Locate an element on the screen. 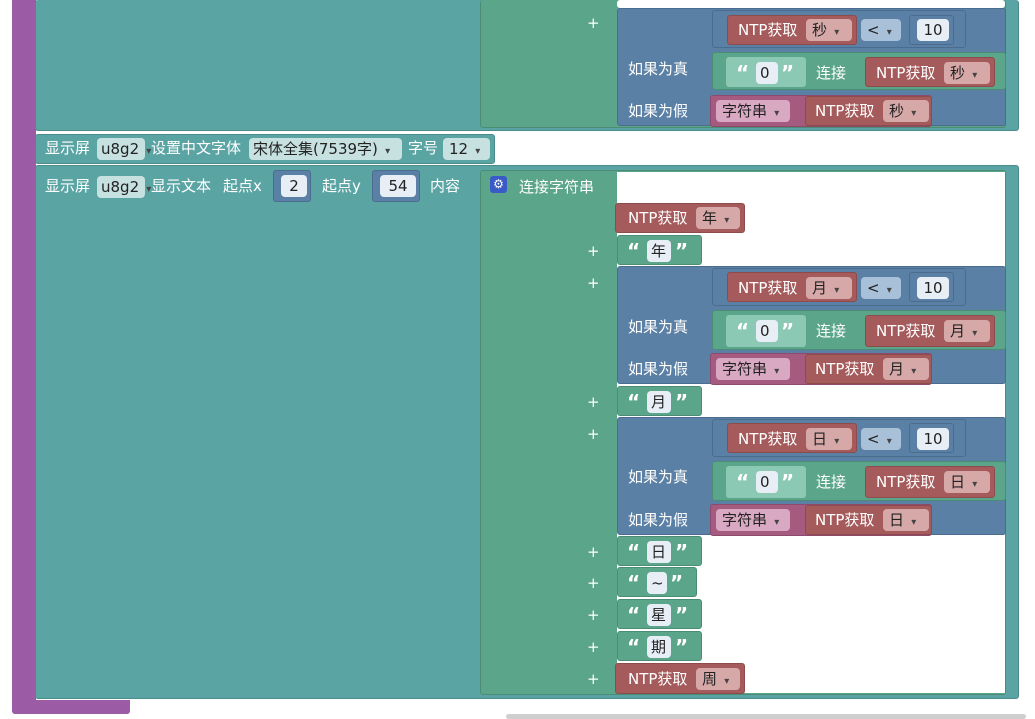 The image size is (1035, 719). set-font-label: 设置中文字体 is located at coordinates (196, 148).